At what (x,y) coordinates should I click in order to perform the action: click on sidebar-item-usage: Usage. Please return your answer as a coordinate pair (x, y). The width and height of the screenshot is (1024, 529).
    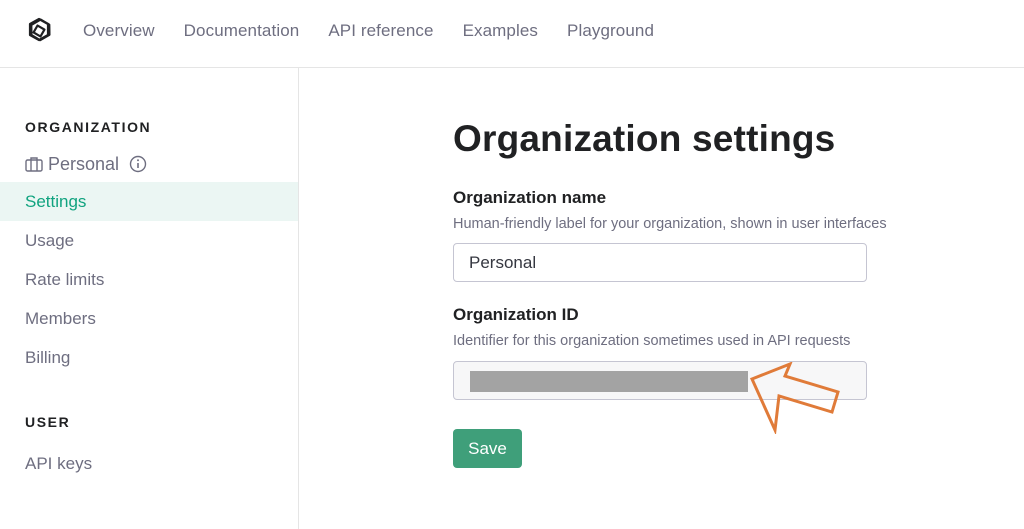
    Looking at the image, I should click on (149, 240).